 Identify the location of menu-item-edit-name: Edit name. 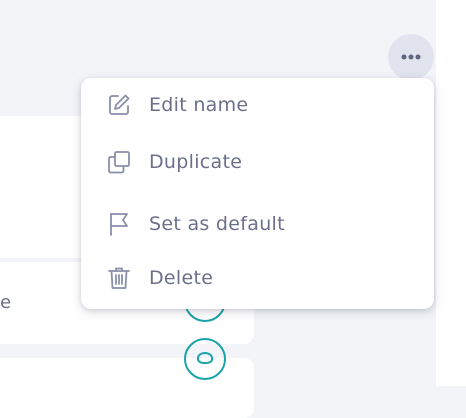
(257, 105).